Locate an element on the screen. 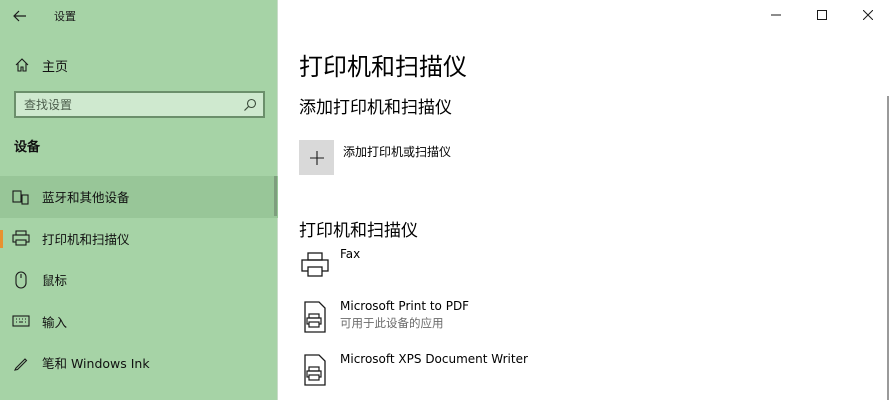 Image resolution: width=891 pixels, height=400 pixels. add-printer-label: 添加打印机或扫描仪 is located at coordinates (397, 152).